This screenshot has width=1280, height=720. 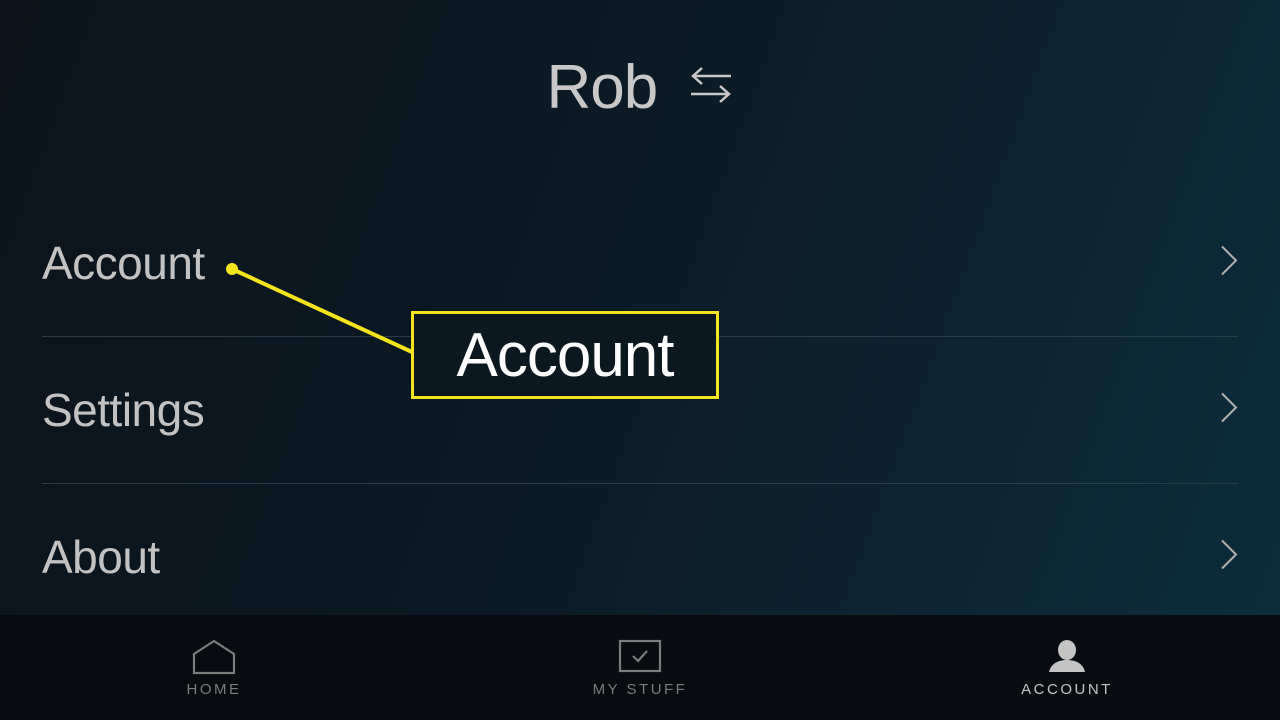 I want to click on tab-my-stuff: MY STUFF, so click(x=640, y=667).